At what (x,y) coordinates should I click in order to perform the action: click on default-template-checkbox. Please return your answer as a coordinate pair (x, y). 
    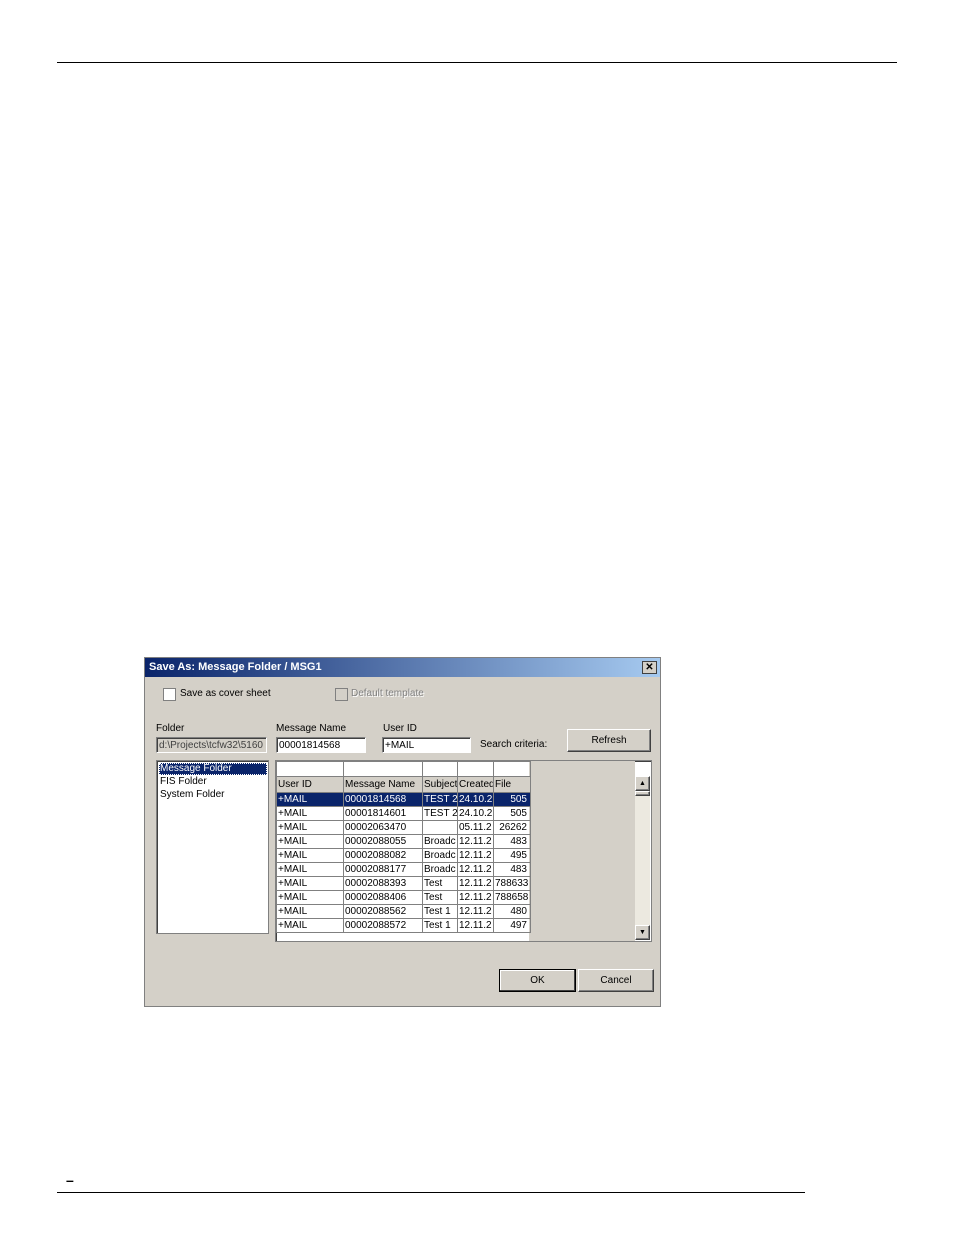
    Looking at the image, I should click on (341, 694).